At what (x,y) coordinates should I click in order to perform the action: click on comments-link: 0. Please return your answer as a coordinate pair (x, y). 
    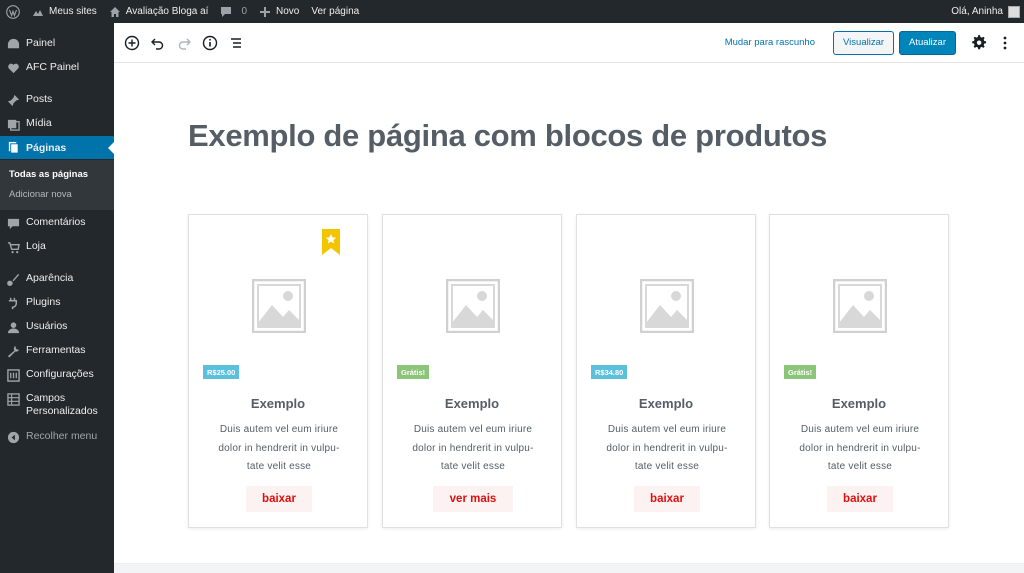
    Looking at the image, I should click on (233, 11).